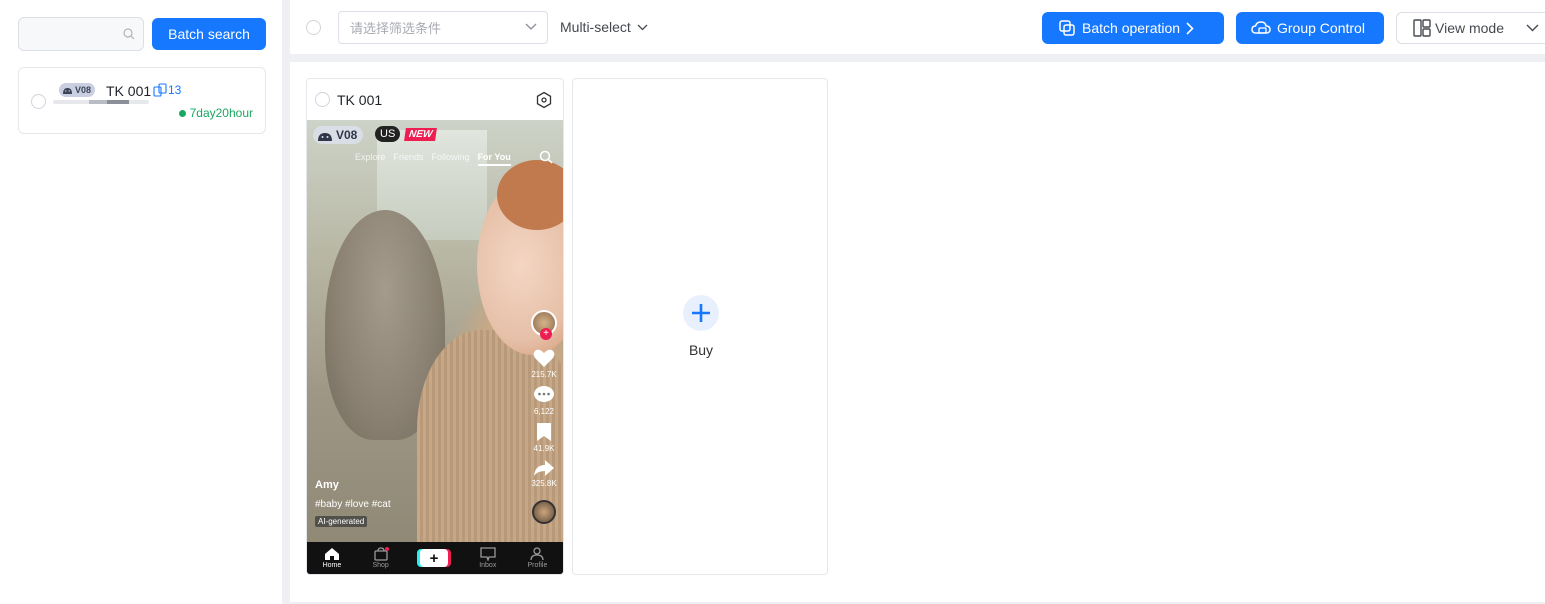 Image resolution: width=1545 pixels, height=604 pixels. Describe the element at coordinates (353, 504) in the screenshot. I see `video-hashtags: #baby #love #cat` at that location.